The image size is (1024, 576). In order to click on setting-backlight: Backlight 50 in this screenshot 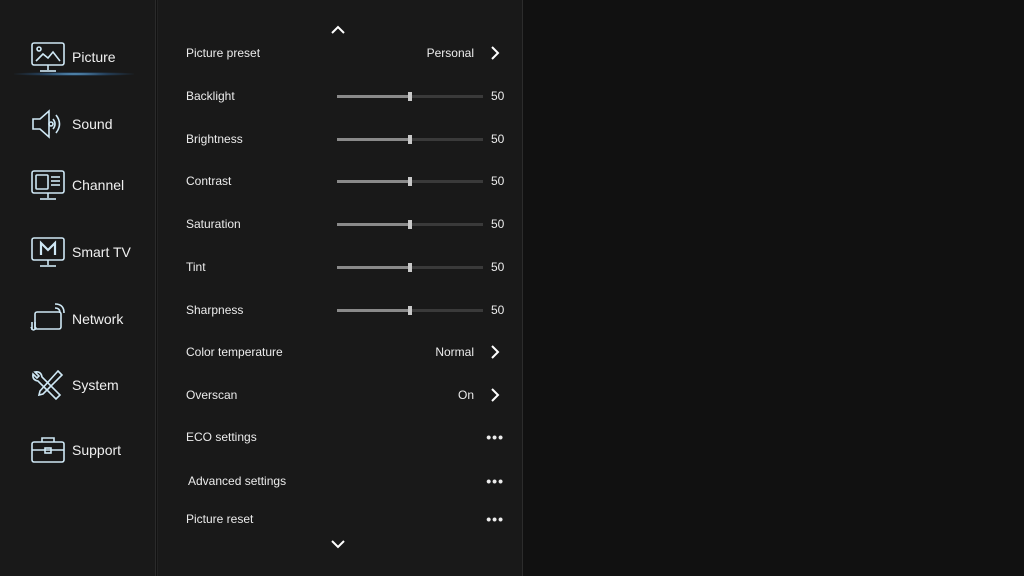, I will do `click(345, 96)`.